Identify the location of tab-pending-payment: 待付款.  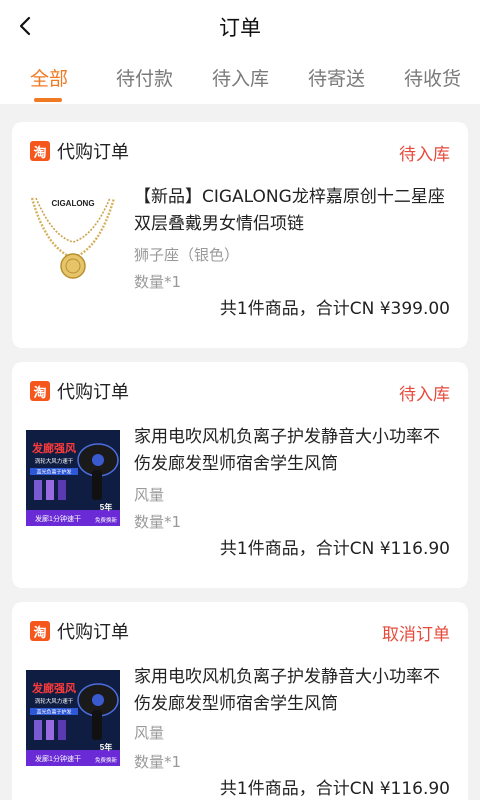
(144, 77).